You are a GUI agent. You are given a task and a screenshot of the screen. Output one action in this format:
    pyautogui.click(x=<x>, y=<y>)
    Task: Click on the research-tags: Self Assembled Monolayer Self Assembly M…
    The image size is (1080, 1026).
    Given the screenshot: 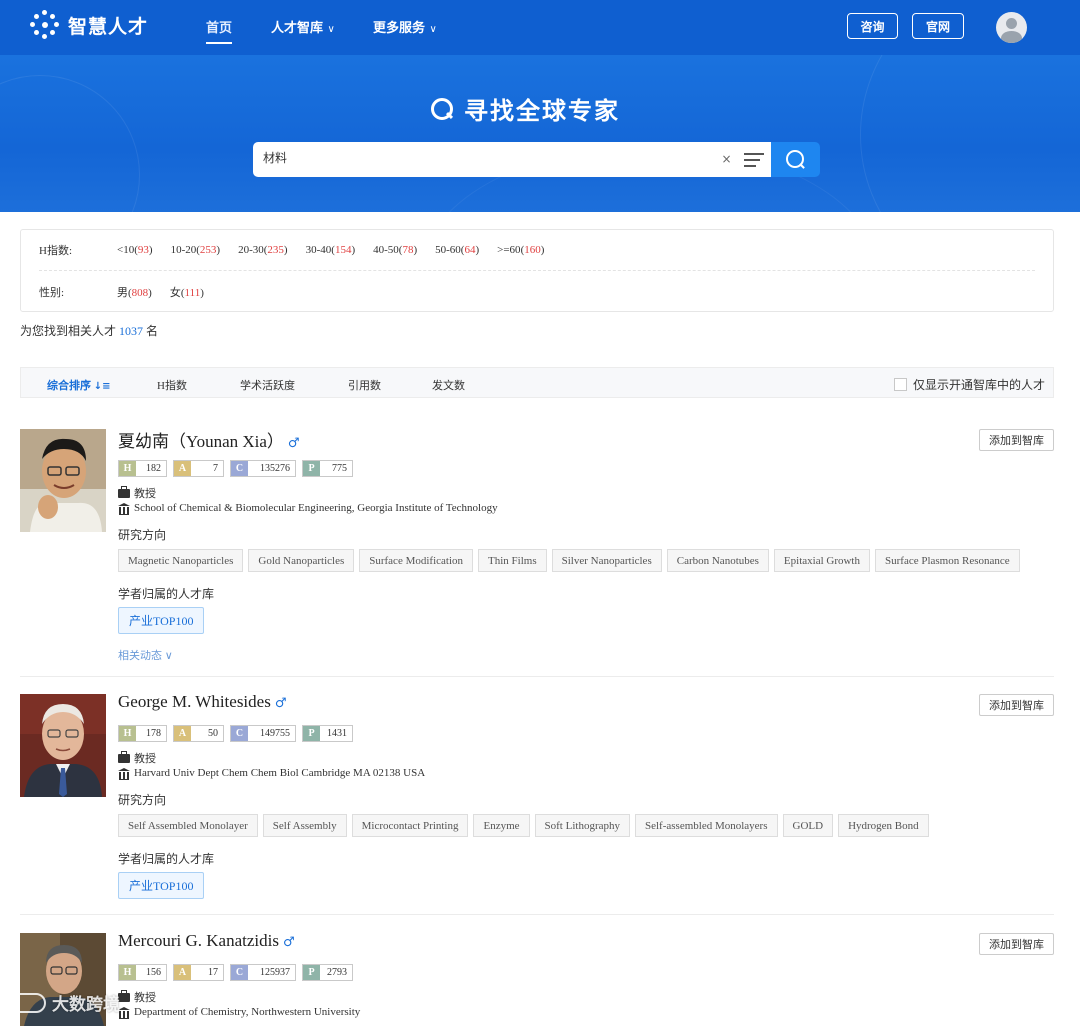 What is the action you would take?
    pyautogui.click(x=523, y=825)
    